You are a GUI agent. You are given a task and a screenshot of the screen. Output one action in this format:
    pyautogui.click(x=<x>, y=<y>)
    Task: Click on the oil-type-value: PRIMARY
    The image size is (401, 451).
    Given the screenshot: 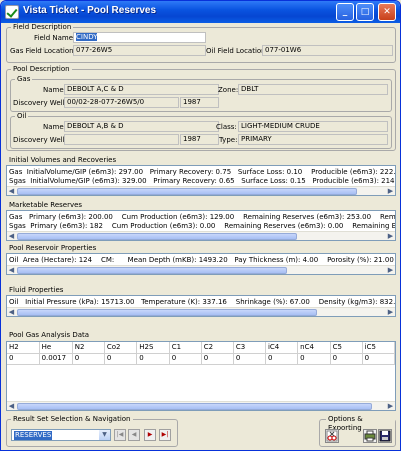 What is the action you would take?
    pyautogui.click(x=256, y=139)
    